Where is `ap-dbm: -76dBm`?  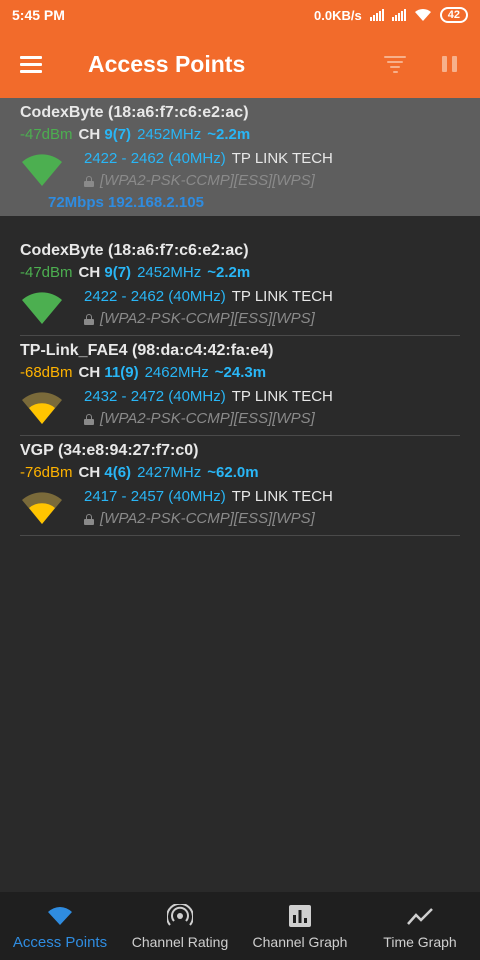 ap-dbm: -76dBm is located at coordinates (46, 472).